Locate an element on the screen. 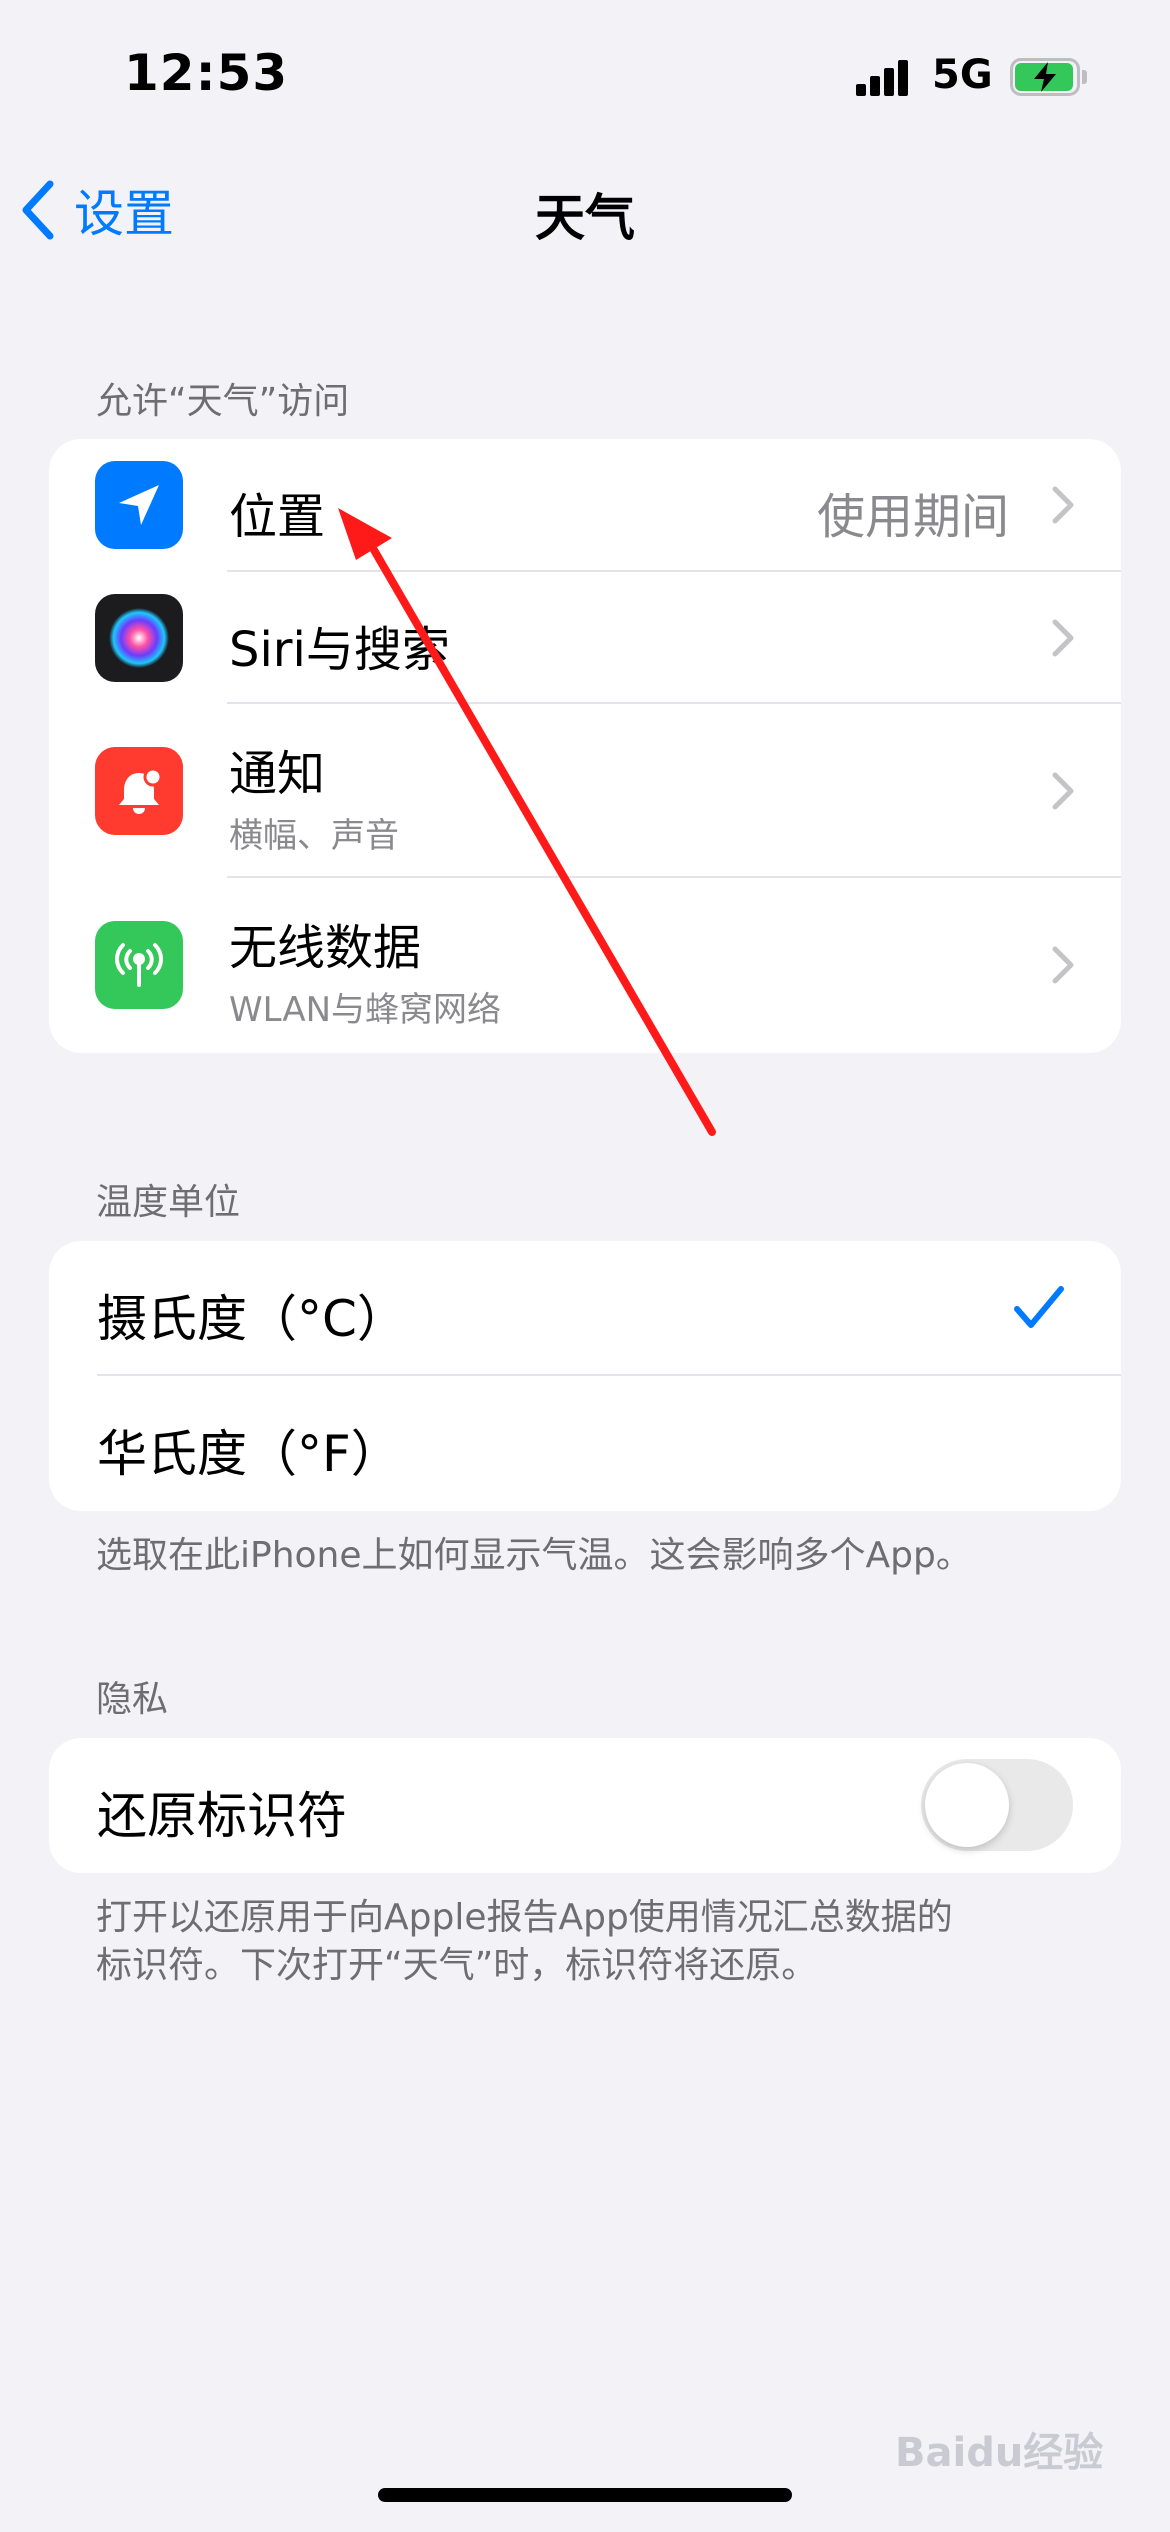 This screenshot has width=1170, height=2532. temperature-group: 摄氏度（°C） 华氏度（°F） is located at coordinates (585, 1376).